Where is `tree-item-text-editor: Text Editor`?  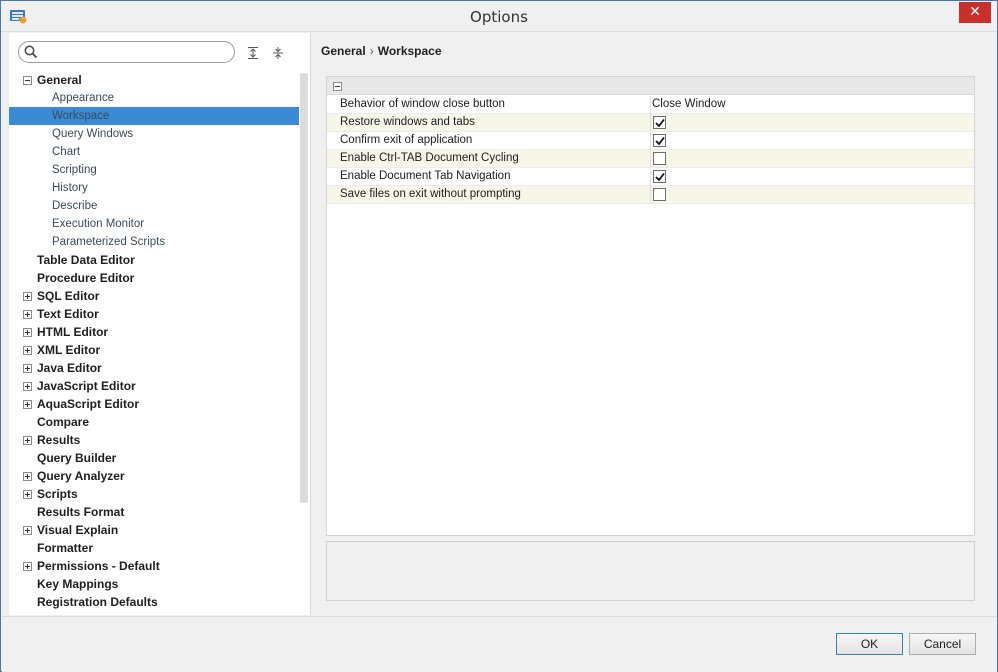 tree-item-text-editor: Text Editor is located at coordinates (154, 314).